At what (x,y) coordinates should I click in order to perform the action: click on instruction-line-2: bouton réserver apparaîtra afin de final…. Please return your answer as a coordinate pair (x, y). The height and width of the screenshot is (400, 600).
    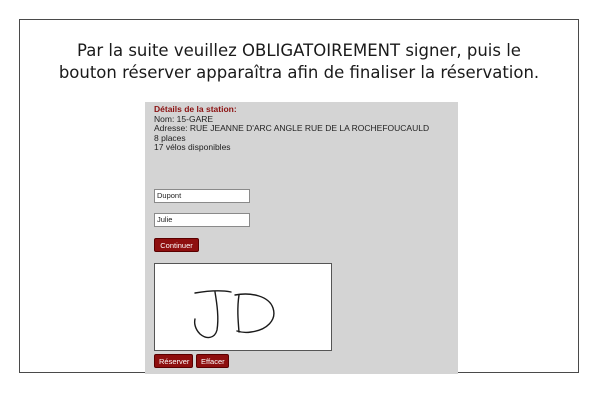
    Looking at the image, I should click on (299, 72).